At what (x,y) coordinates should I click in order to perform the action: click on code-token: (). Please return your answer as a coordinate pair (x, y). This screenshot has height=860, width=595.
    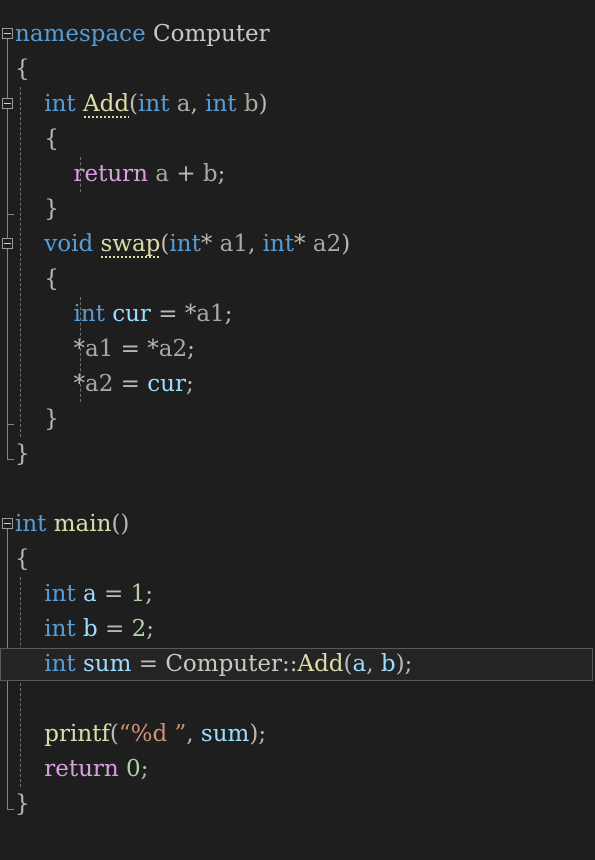
    Looking at the image, I should click on (120, 524).